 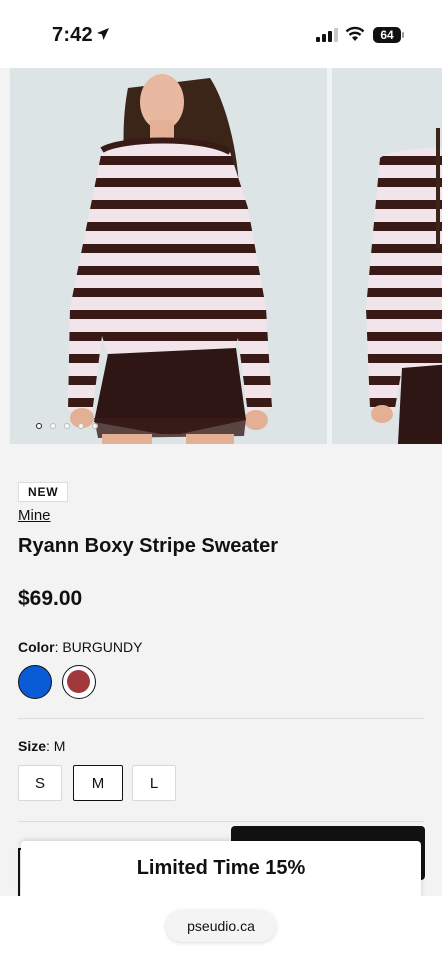 I want to click on size-label: Size, so click(x=32, y=746).